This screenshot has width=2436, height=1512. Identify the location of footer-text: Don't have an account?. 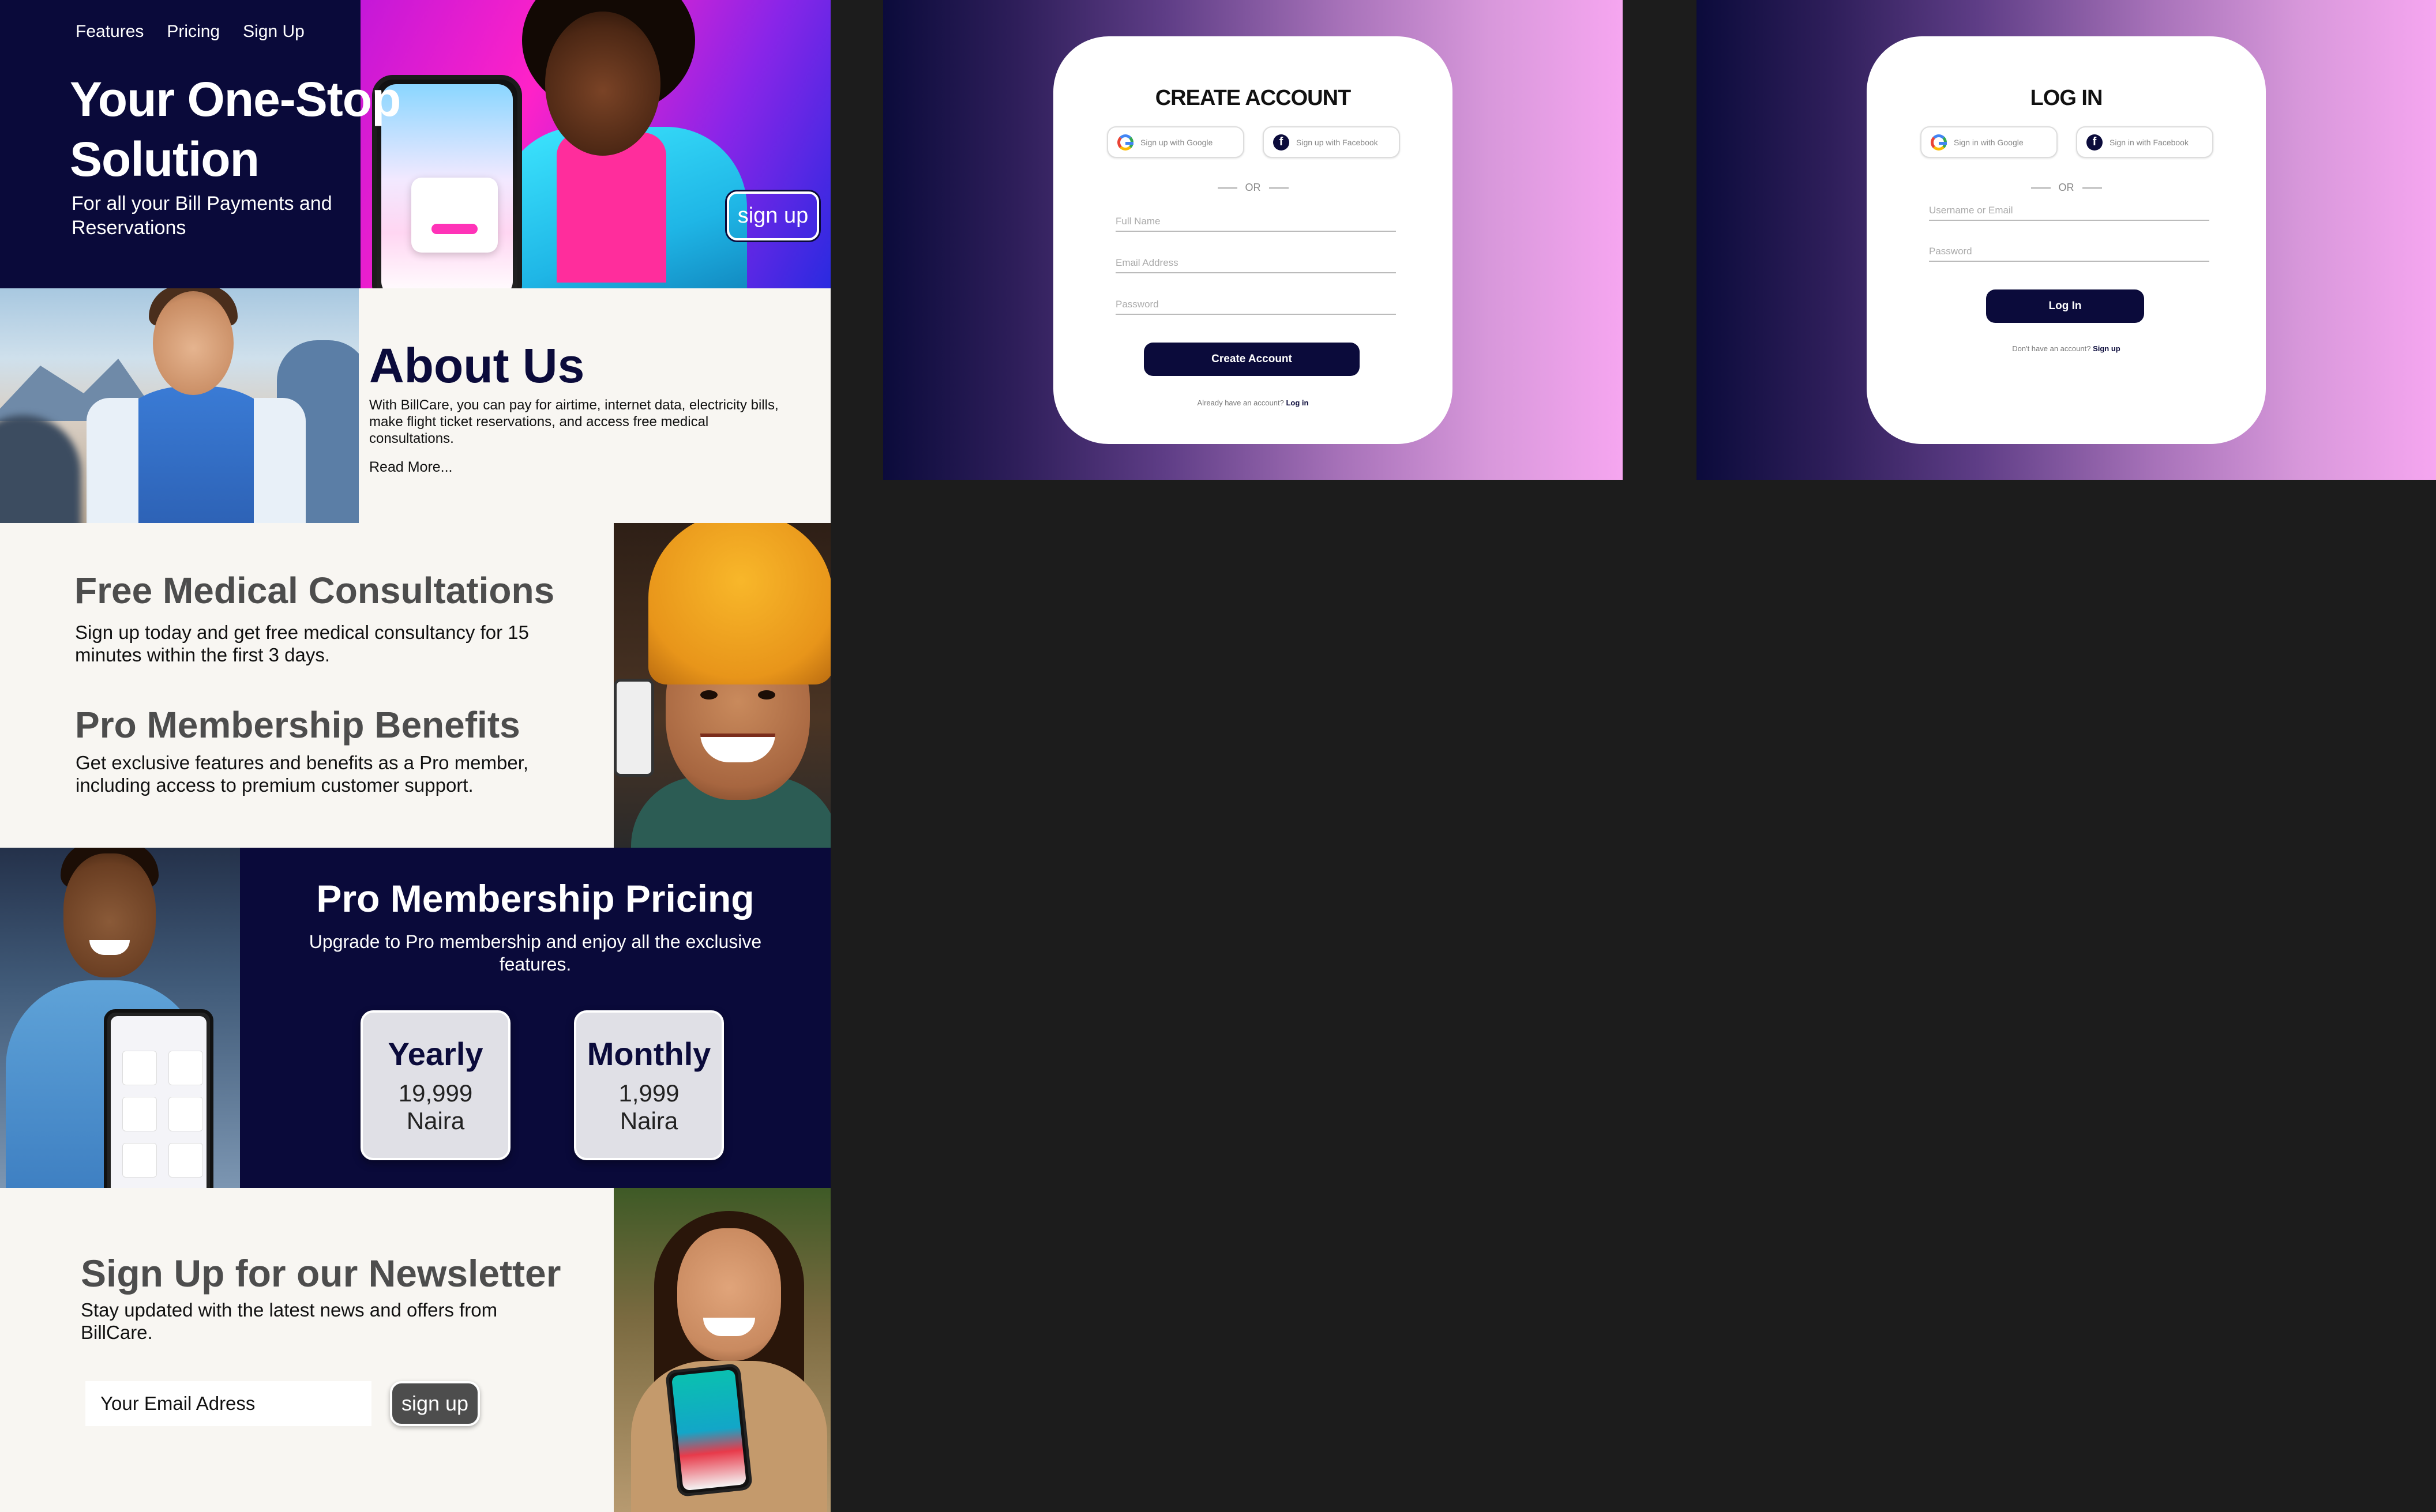
(2051, 348).